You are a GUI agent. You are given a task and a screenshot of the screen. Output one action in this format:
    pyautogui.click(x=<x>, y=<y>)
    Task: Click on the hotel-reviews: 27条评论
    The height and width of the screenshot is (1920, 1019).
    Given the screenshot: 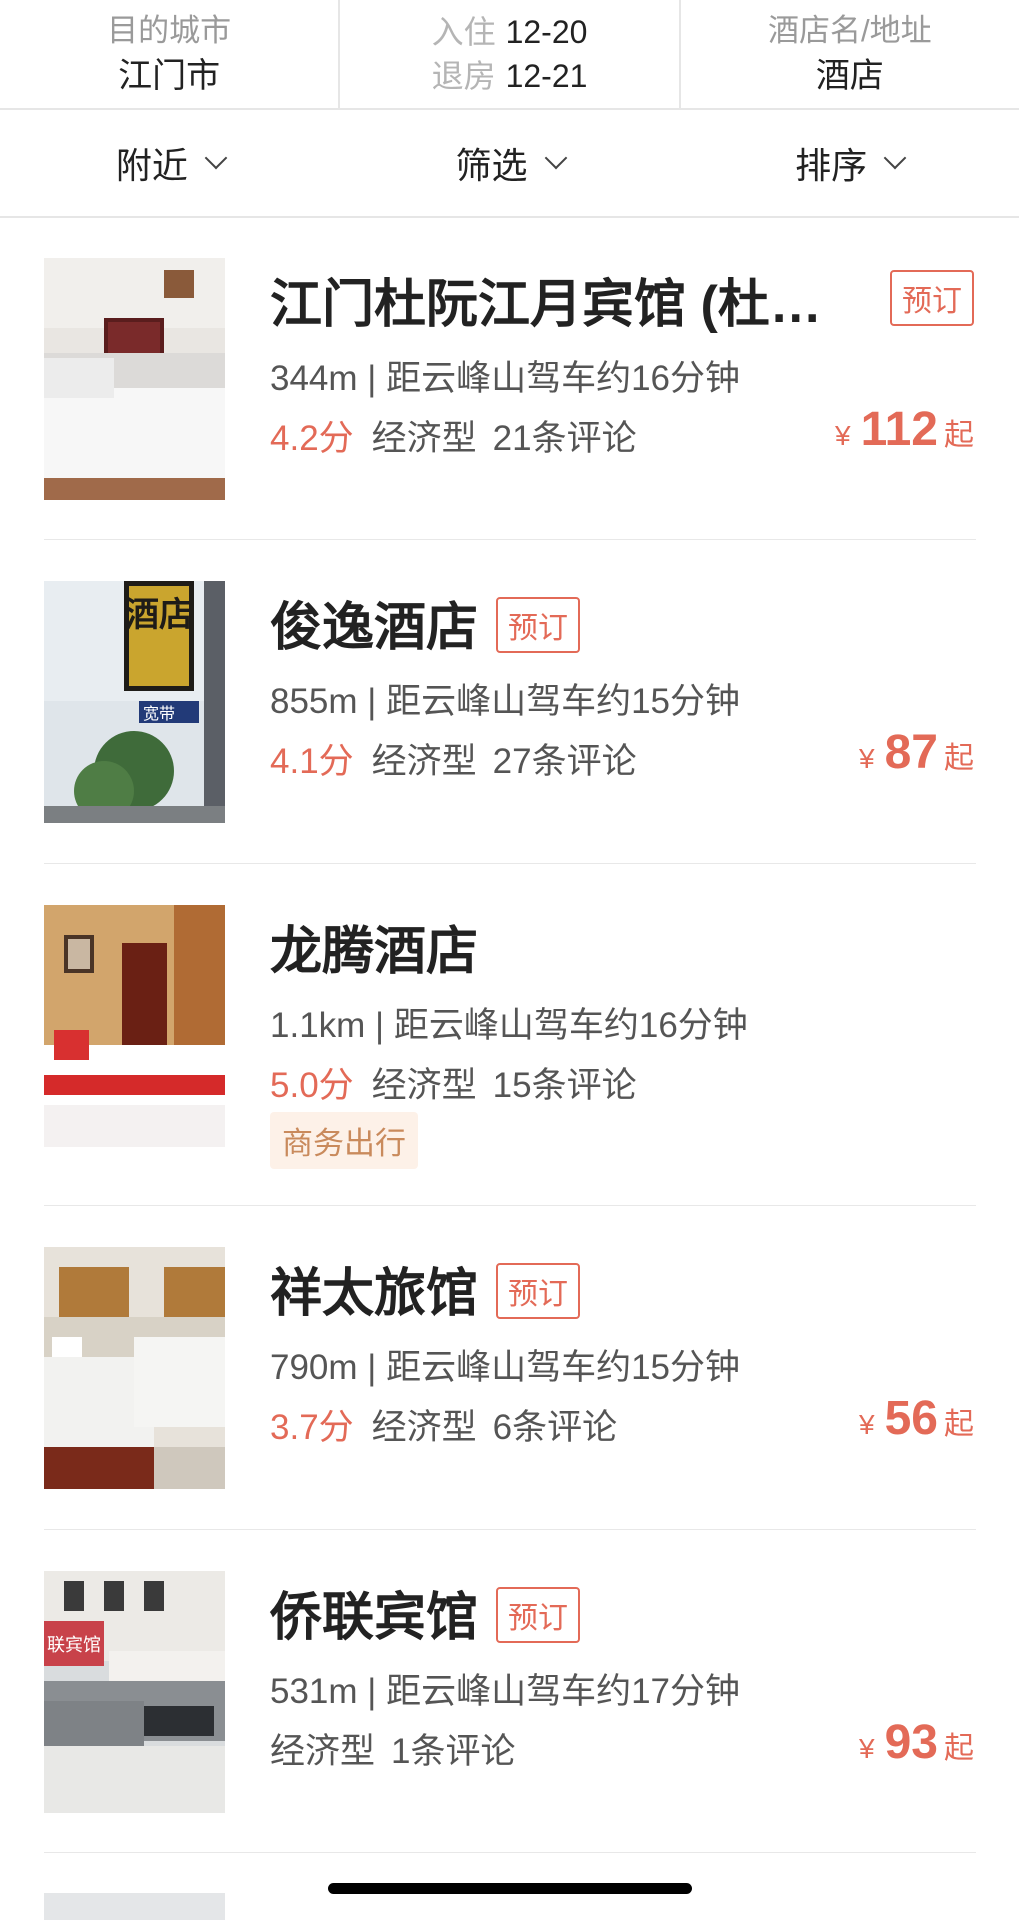 What is the action you would take?
    pyautogui.click(x=564, y=761)
    